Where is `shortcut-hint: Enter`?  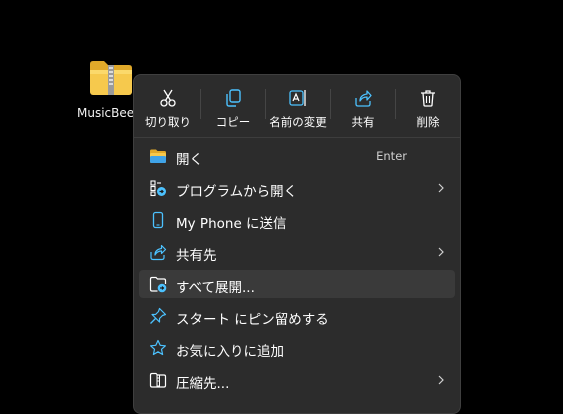 shortcut-hint: Enter is located at coordinates (391, 156).